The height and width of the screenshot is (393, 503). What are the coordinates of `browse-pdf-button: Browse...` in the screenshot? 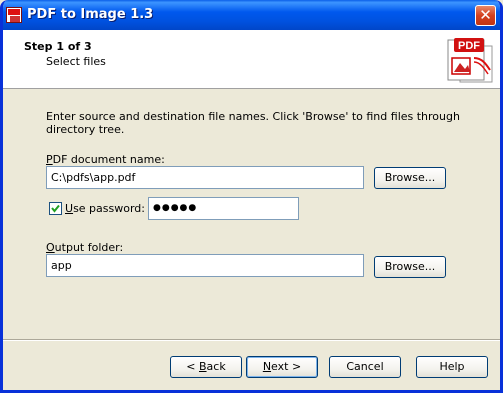 It's located at (410, 178).